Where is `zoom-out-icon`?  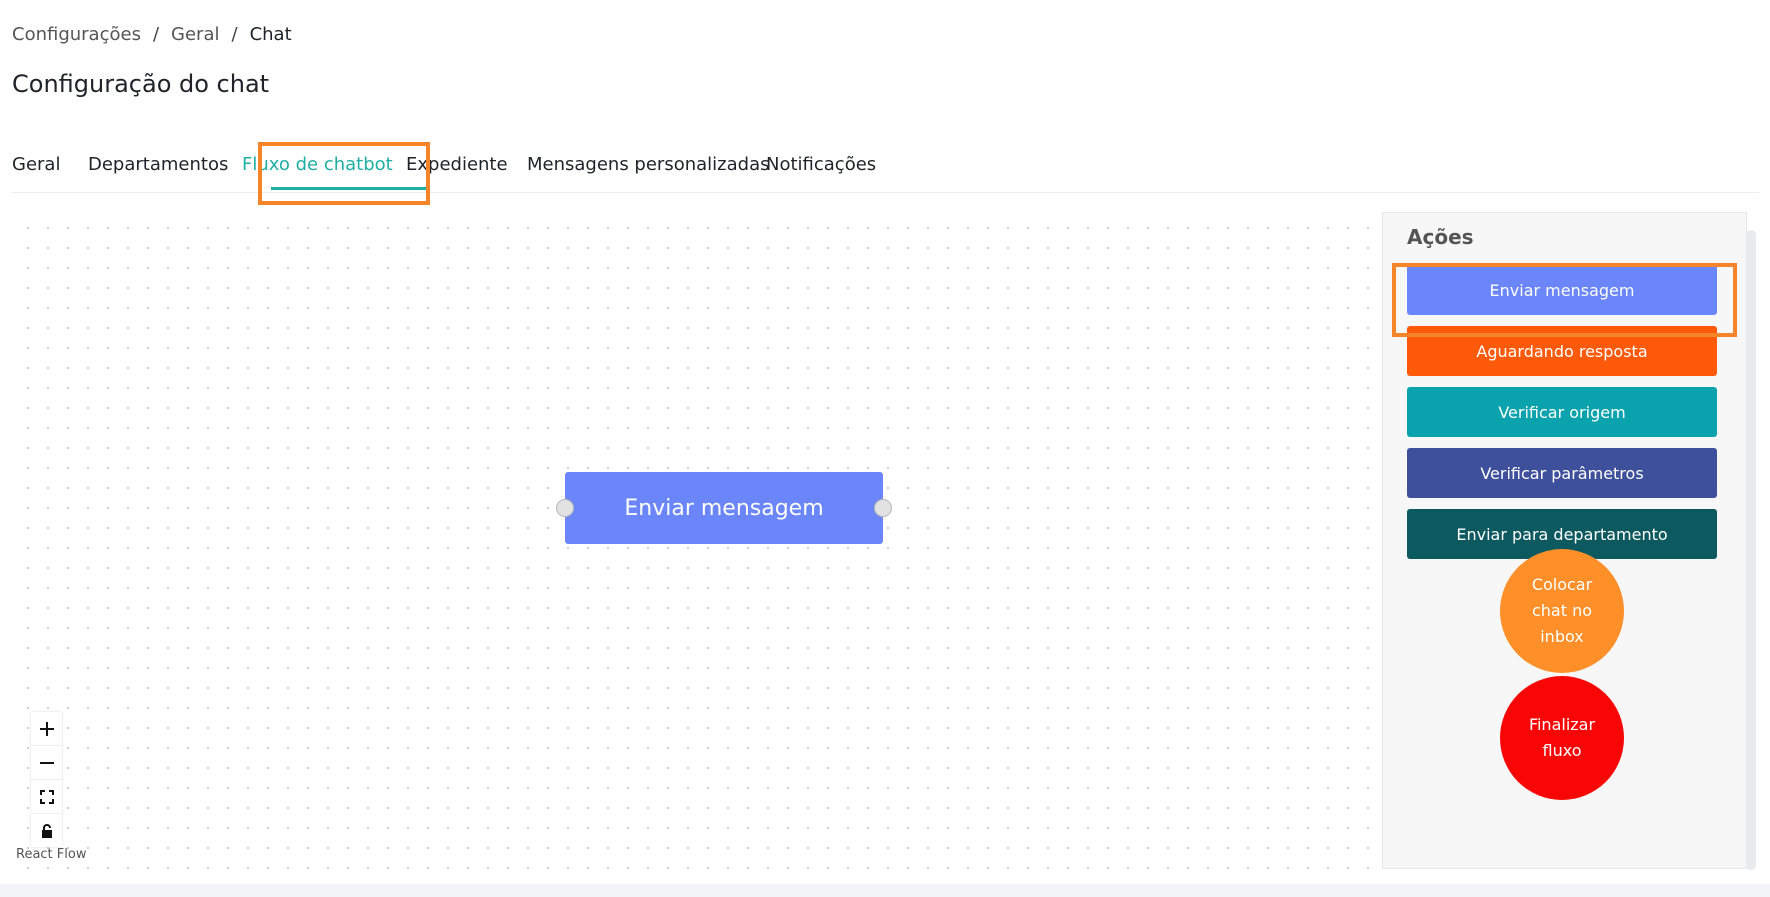 zoom-out-icon is located at coordinates (46, 763).